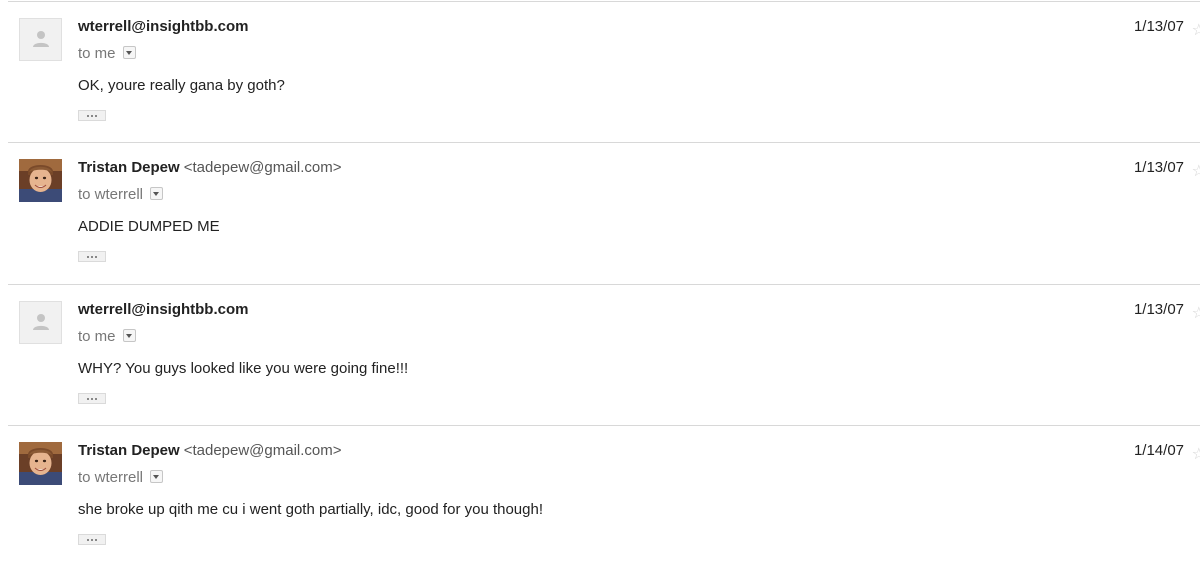  Describe the element at coordinates (181, 85) in the screenshot. I see `message-body: OK, youre really gana by goth?` at that location.